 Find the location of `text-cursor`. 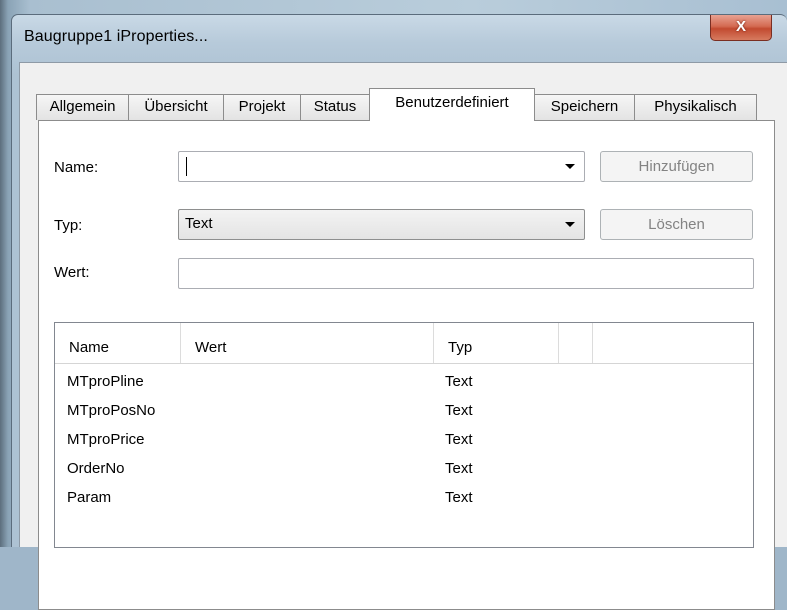

text-cursor is located at coordinates (186, 166).